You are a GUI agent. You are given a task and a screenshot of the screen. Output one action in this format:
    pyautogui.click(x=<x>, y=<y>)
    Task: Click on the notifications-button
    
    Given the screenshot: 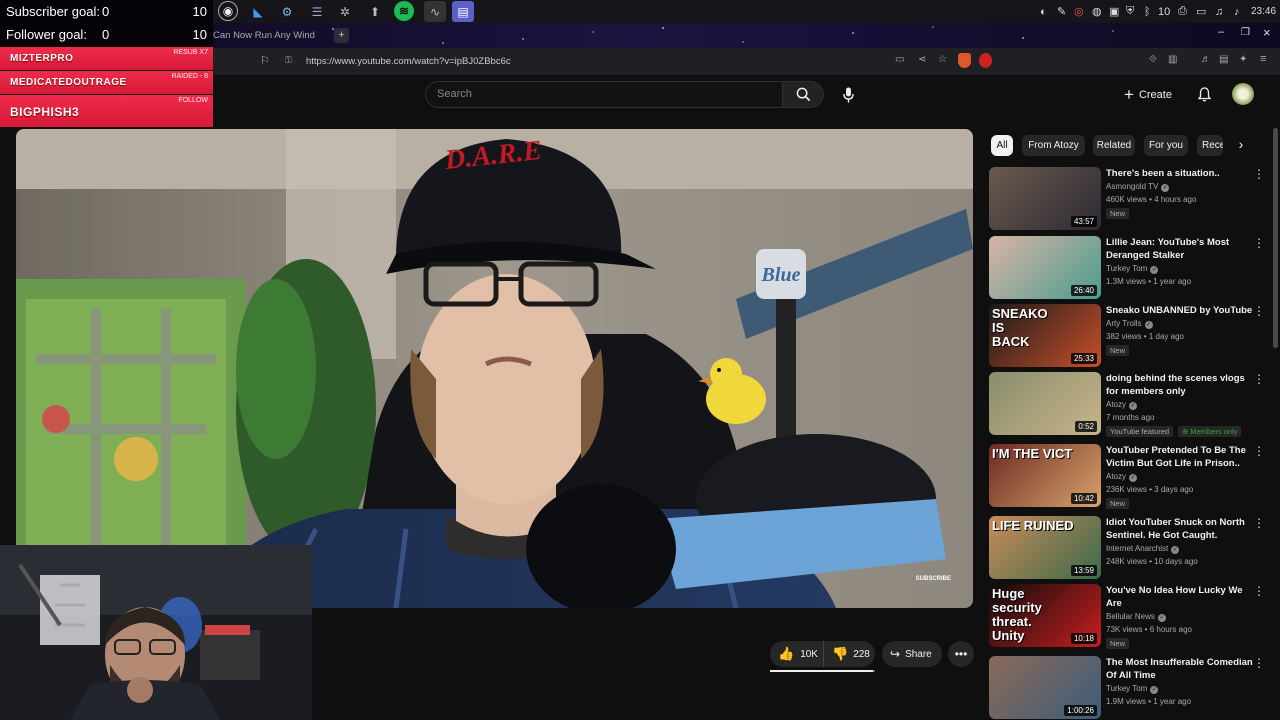 What is the action you would take?
    pyautogui.click(x=1204, y=94)
    